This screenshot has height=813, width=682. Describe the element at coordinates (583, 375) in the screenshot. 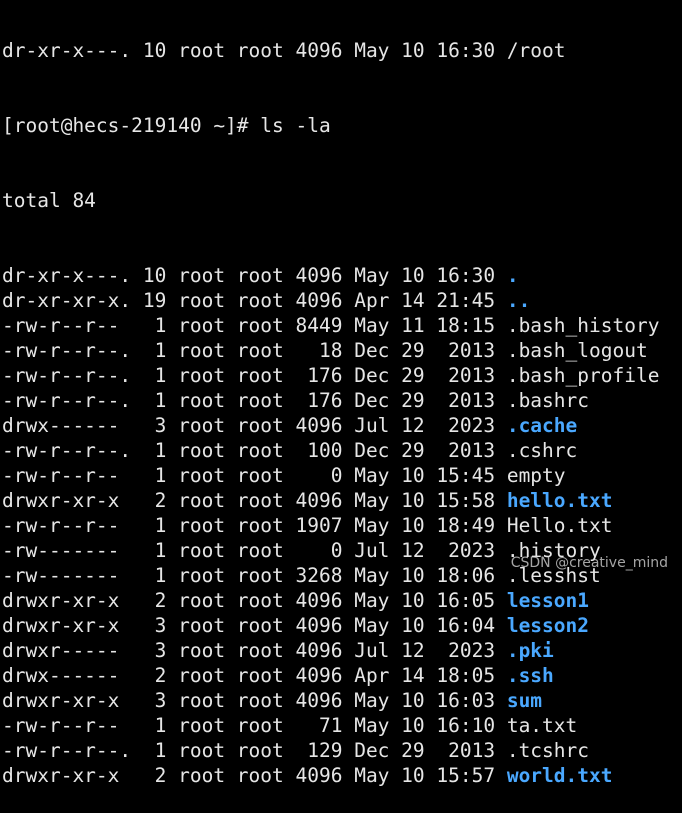

I see `file-name: .bash_profile` at that location.